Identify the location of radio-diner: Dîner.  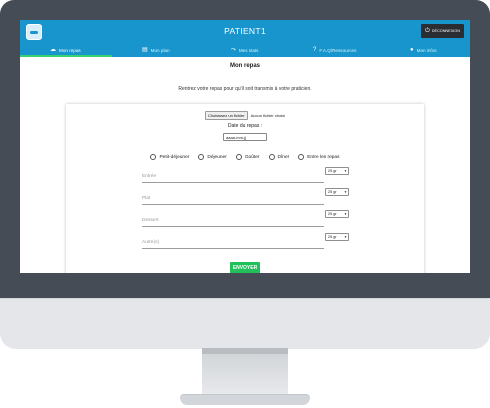
(279, 157).